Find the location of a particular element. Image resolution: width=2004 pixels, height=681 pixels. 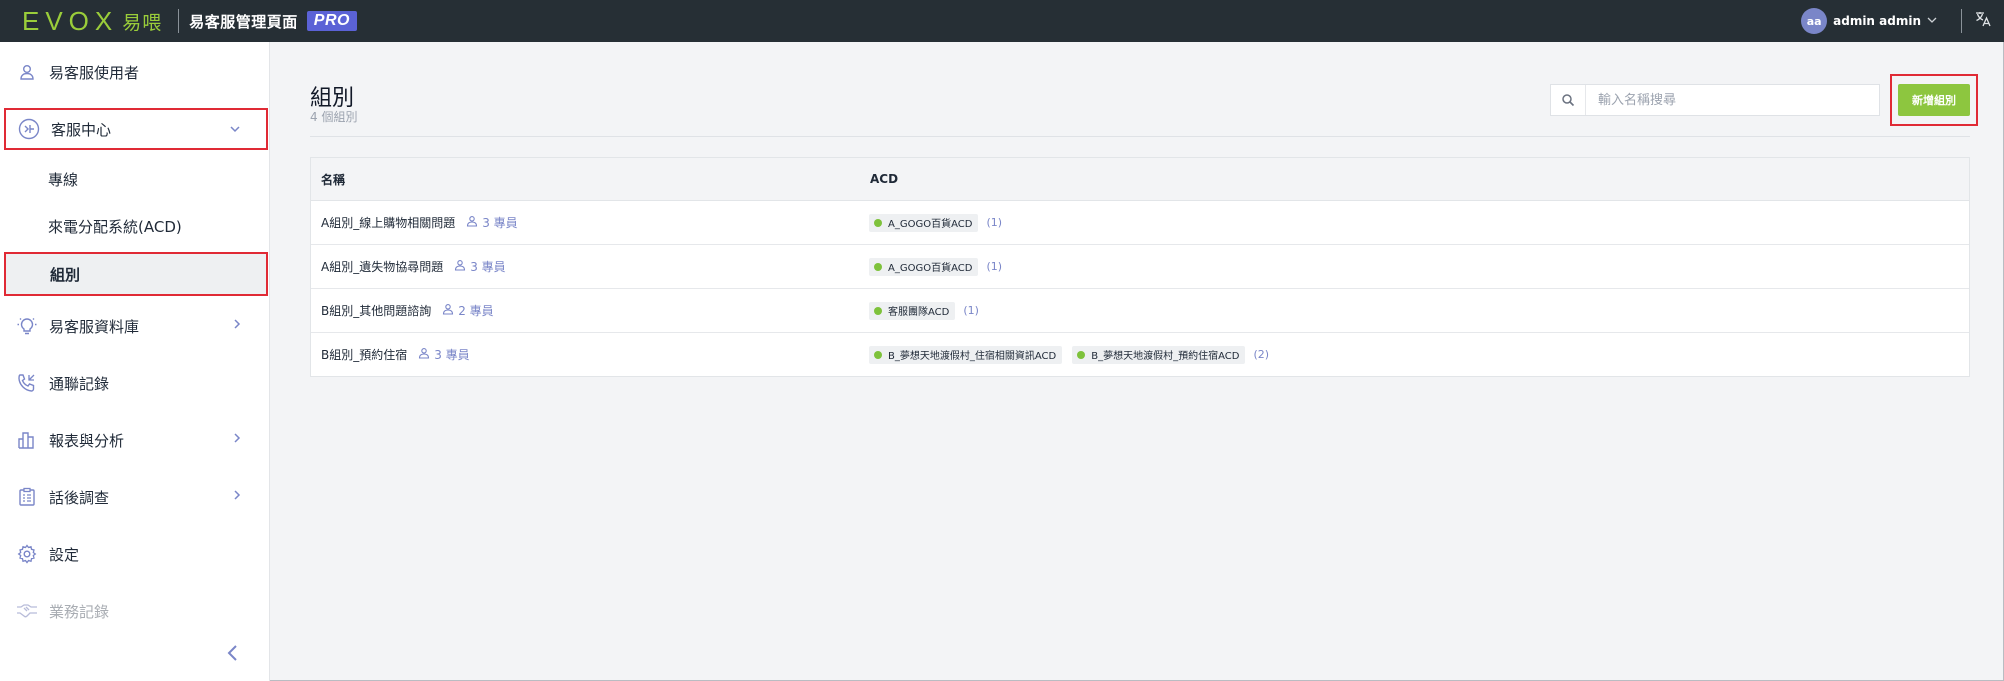

sidebar-item-label: 報表與分析 is located at coordinates (87, 440).